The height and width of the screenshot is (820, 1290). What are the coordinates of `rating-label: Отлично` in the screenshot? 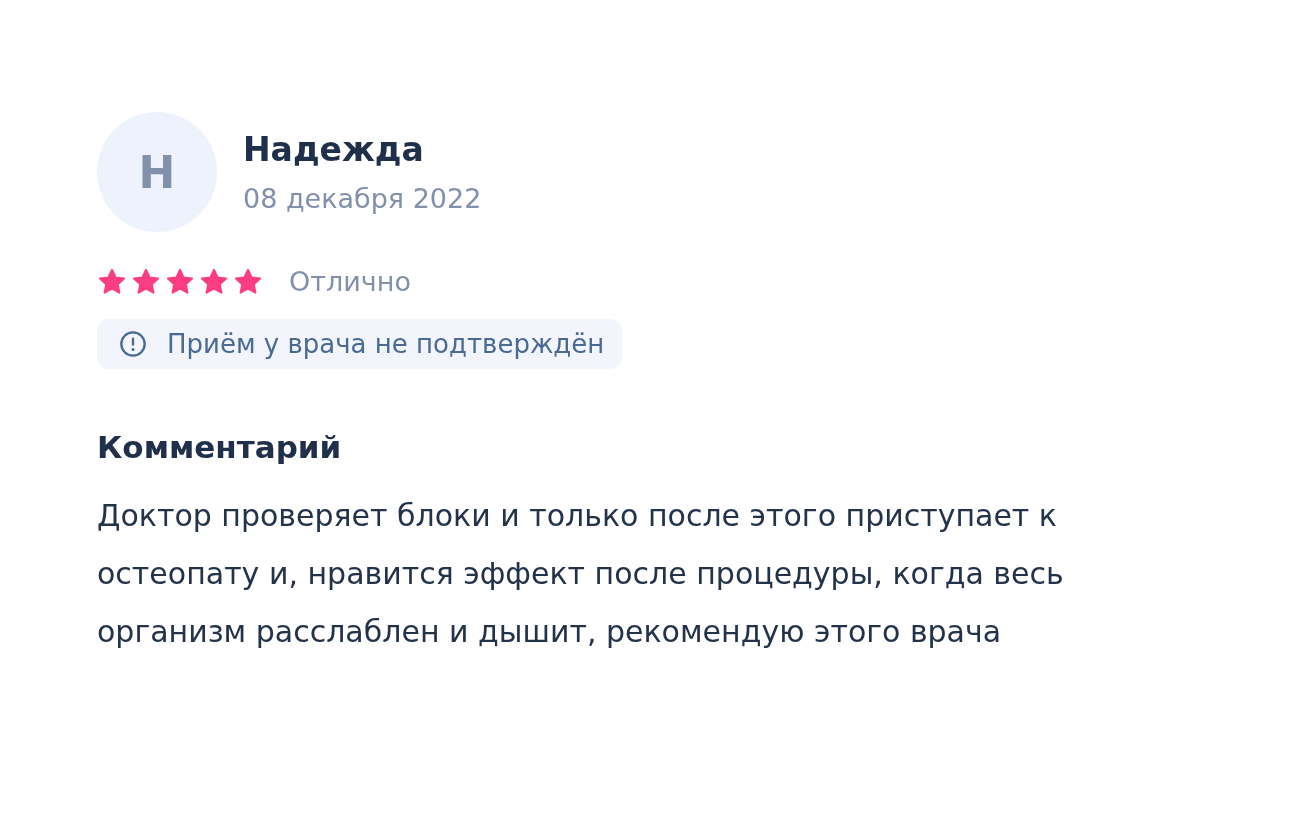 It's located at (350, 281).